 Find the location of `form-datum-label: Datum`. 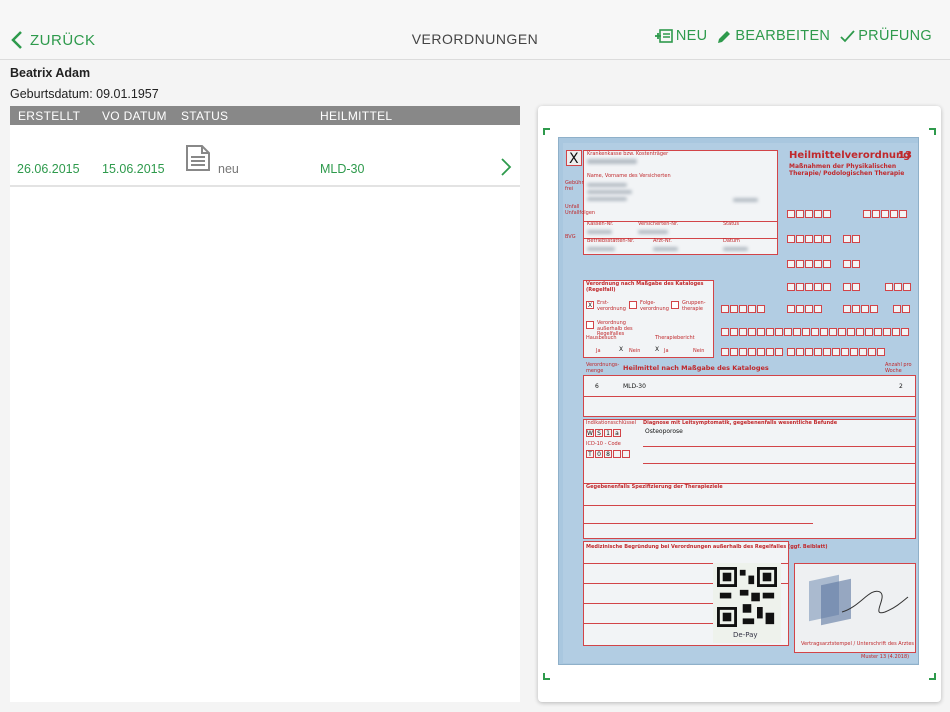

form-datum-label: Datum is located at coordinates (731, 241).